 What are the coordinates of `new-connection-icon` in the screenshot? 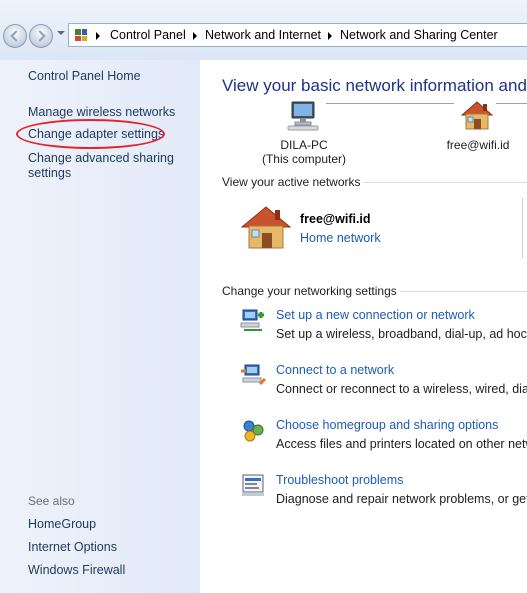 It's located at (253, 320).